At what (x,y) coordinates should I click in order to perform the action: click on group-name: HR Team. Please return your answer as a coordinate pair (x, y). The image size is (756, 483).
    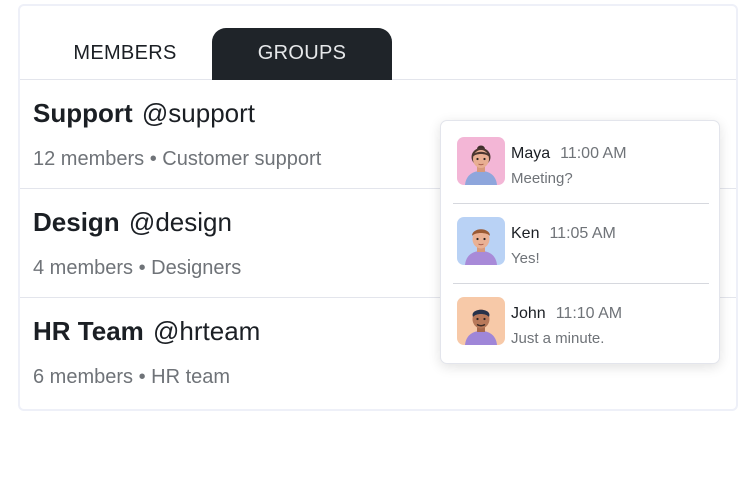
    Looking at the image, I should click on (88, 331).